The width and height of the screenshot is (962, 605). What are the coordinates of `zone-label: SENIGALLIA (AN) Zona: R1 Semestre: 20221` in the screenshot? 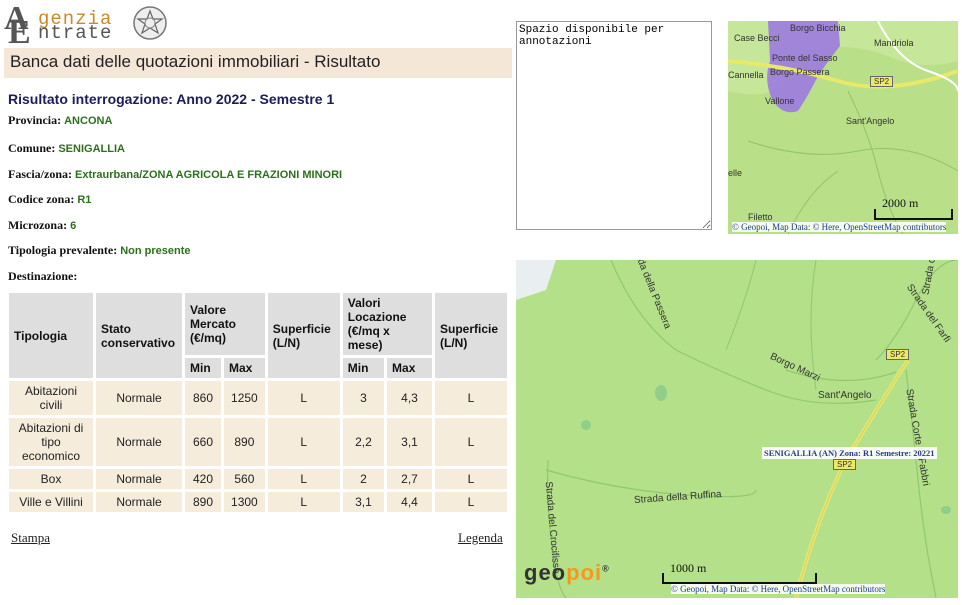 It's located at (849, 453).